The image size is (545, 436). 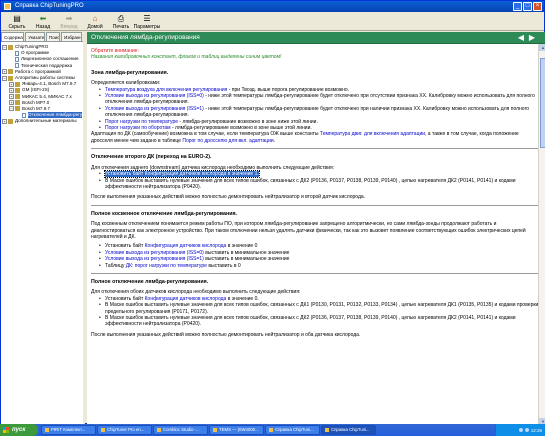 What do you see at coordinates (272, 6) in the screenshot?
I see `title-bar: Справка ChipTuningPRO _ □ ×` at bounding box center [272, 6].